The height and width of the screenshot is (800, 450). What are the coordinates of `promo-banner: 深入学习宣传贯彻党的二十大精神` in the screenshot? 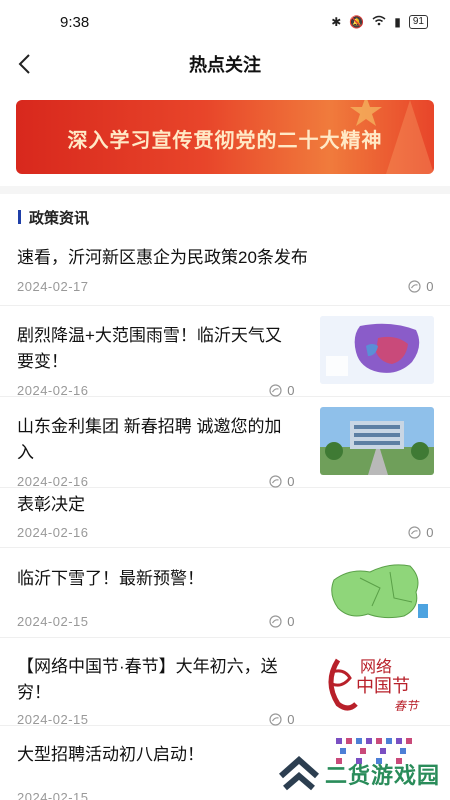 It's located at (225, 137).